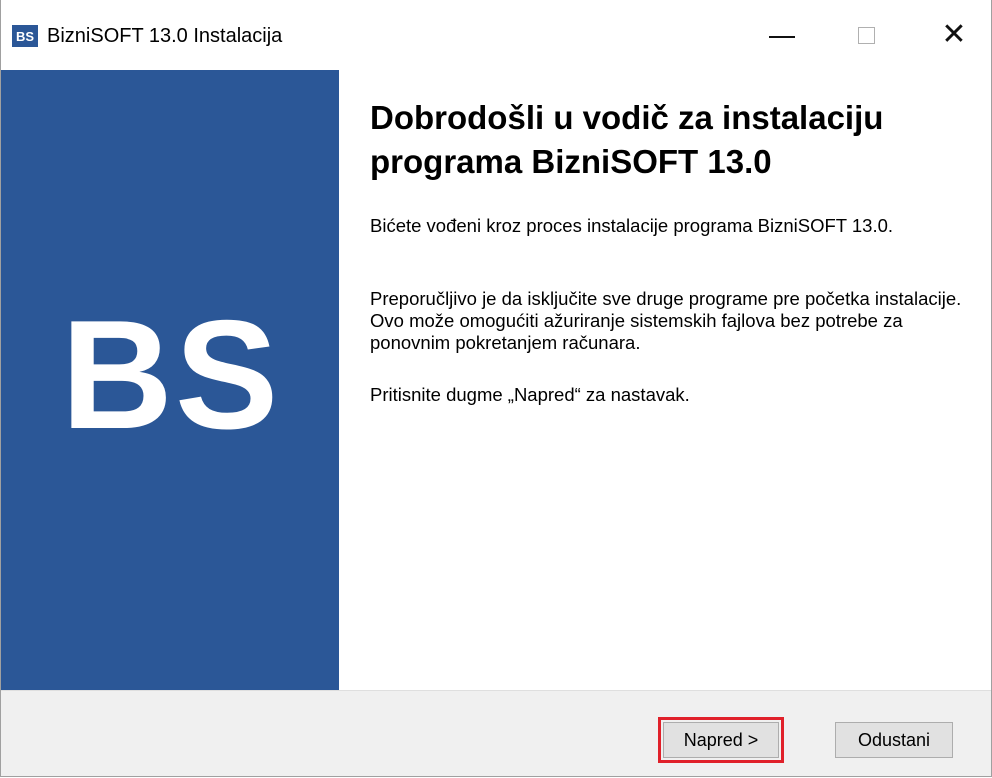 This screenshot has width=992, height=778. I want to click on maximize-button, so click(866, 35).